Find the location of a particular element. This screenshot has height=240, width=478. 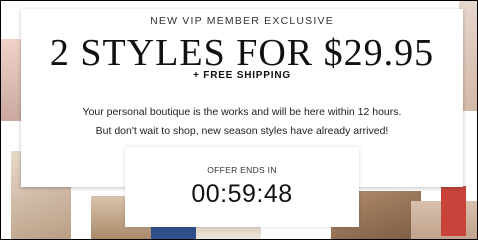

promo-eyebrow: NEW VIP MEMBER EXCLUSIVE is located at coordinates (242, 21).